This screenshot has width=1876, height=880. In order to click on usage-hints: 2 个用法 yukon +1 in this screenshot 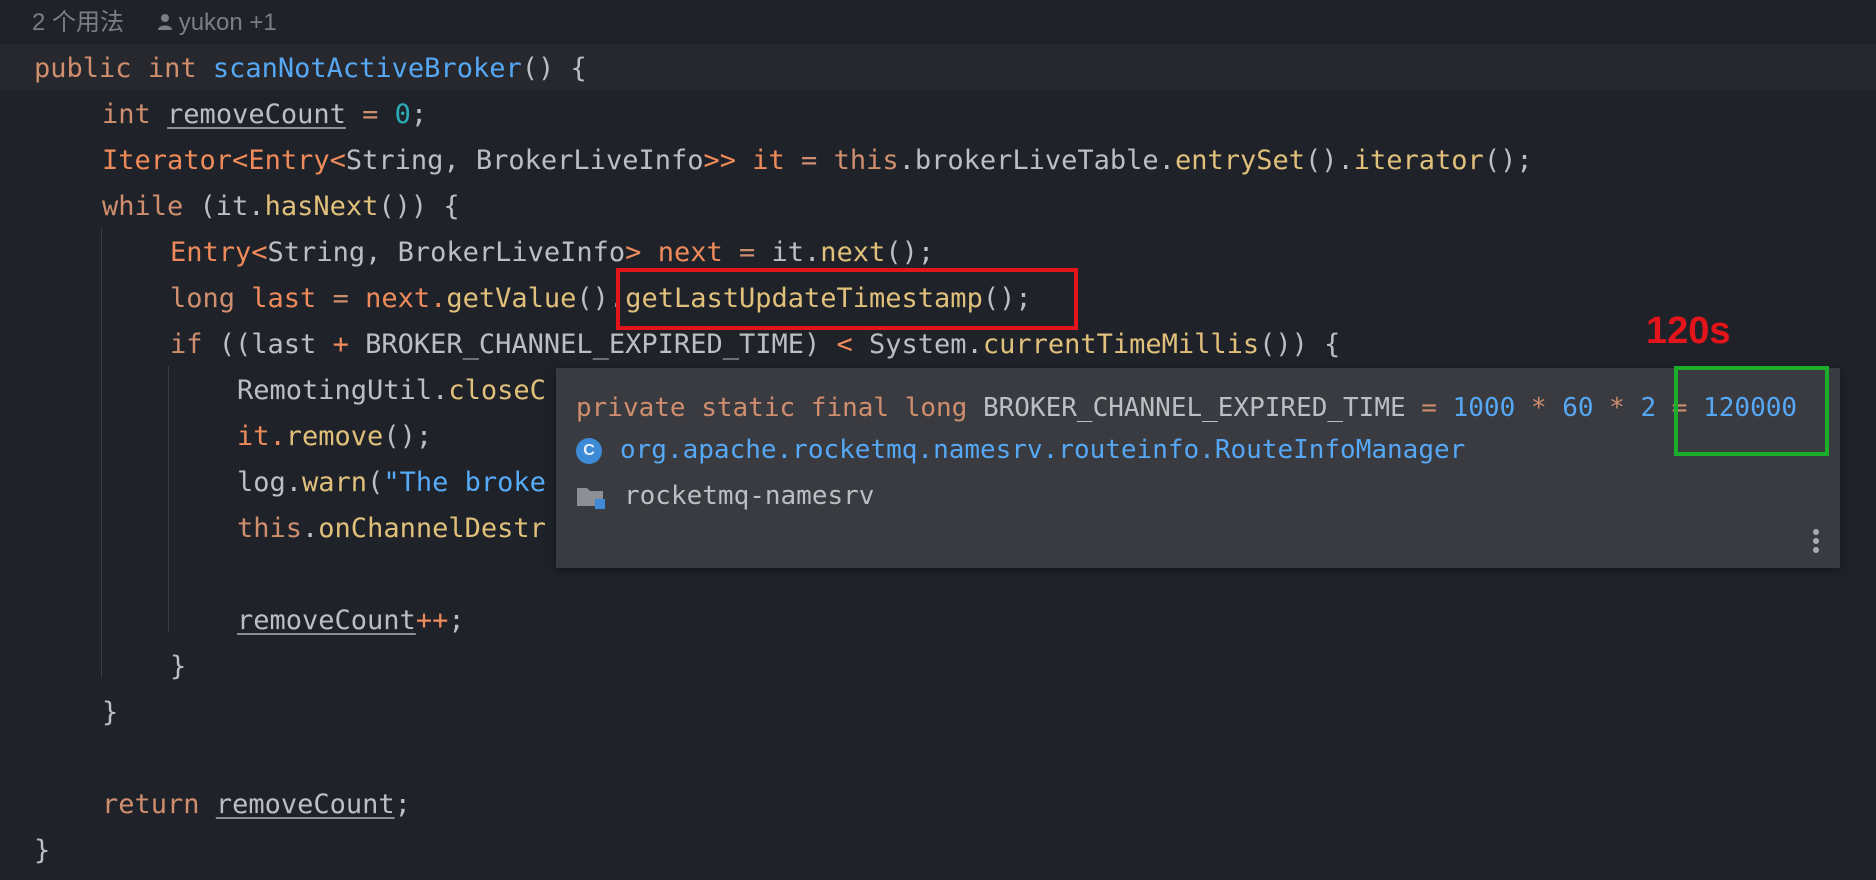, I will do `click(154, 23)`.